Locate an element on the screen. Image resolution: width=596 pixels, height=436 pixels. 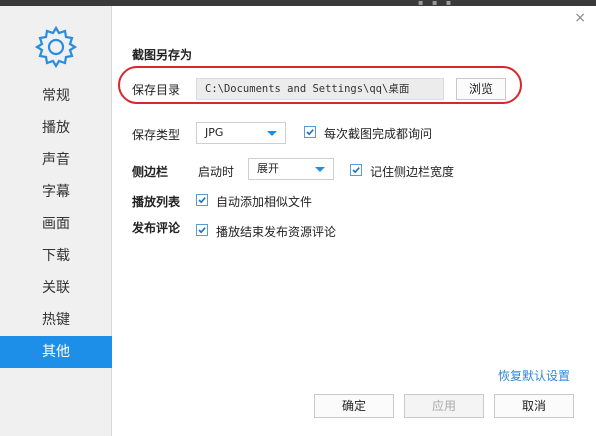
remember-width-label: 记住侧边栏宽度 is located at coordinates (412, 172).